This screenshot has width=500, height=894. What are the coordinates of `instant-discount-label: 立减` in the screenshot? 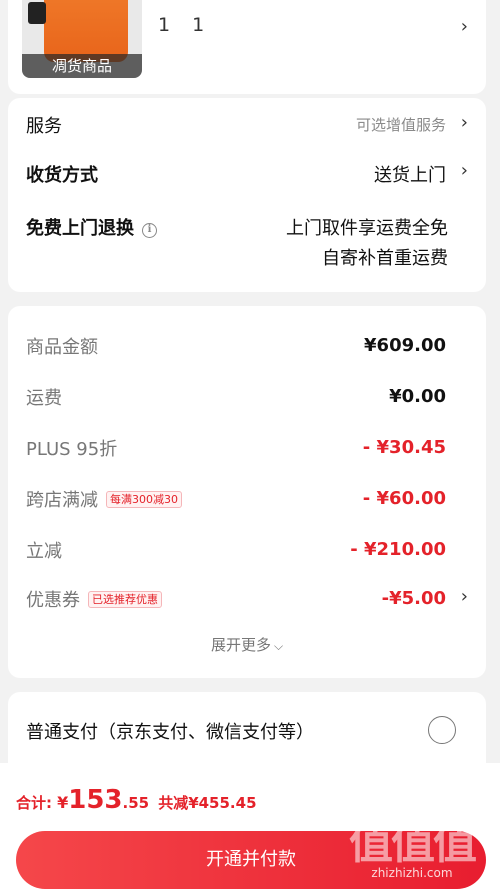 It's located at (44, 551).